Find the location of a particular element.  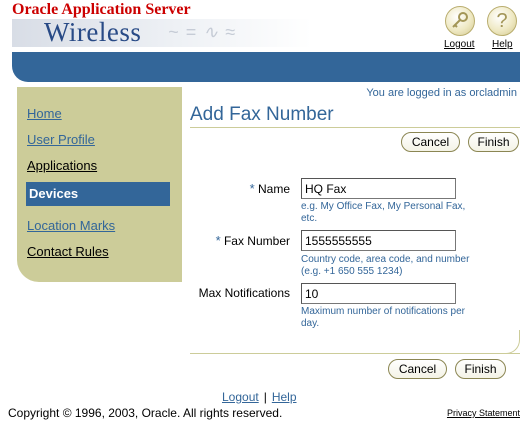

sidebar-item-home: Home is located at coordinates (44, 113).